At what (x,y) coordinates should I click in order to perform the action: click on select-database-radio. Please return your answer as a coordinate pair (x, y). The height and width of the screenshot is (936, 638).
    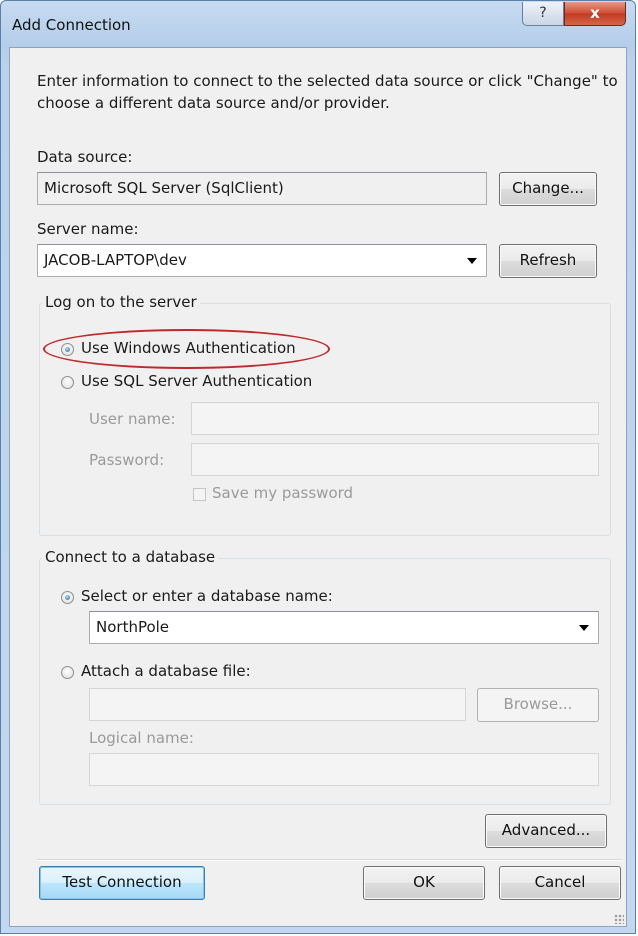
    Looking at the image, I should click on (67, 597).